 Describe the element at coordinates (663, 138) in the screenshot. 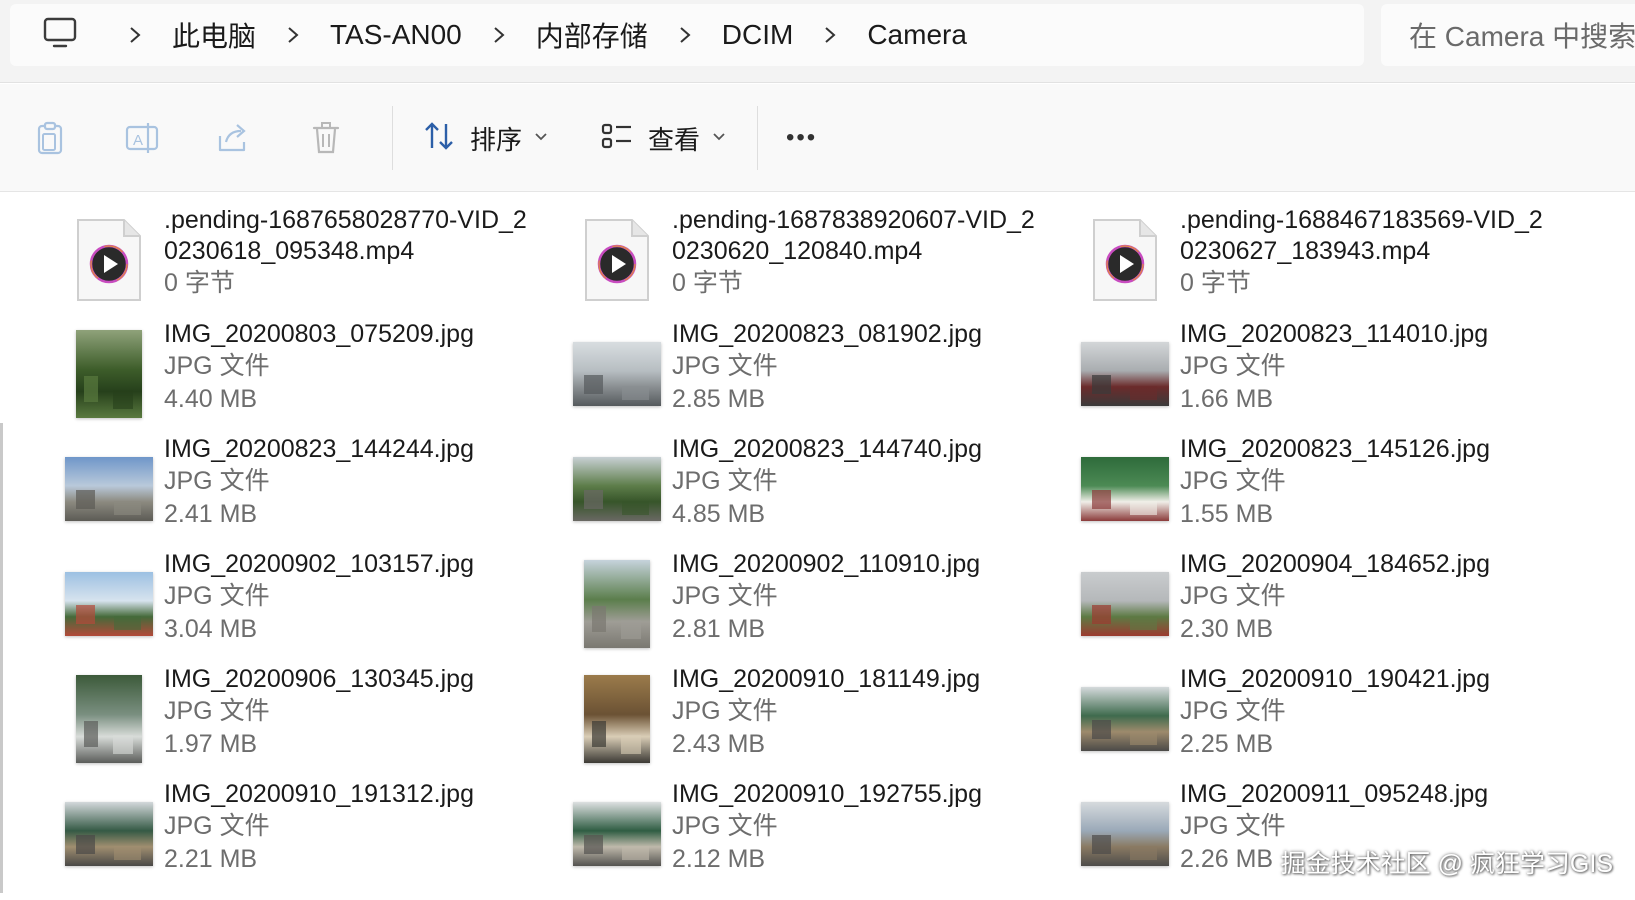

I see `view-button: 查看` at that location.